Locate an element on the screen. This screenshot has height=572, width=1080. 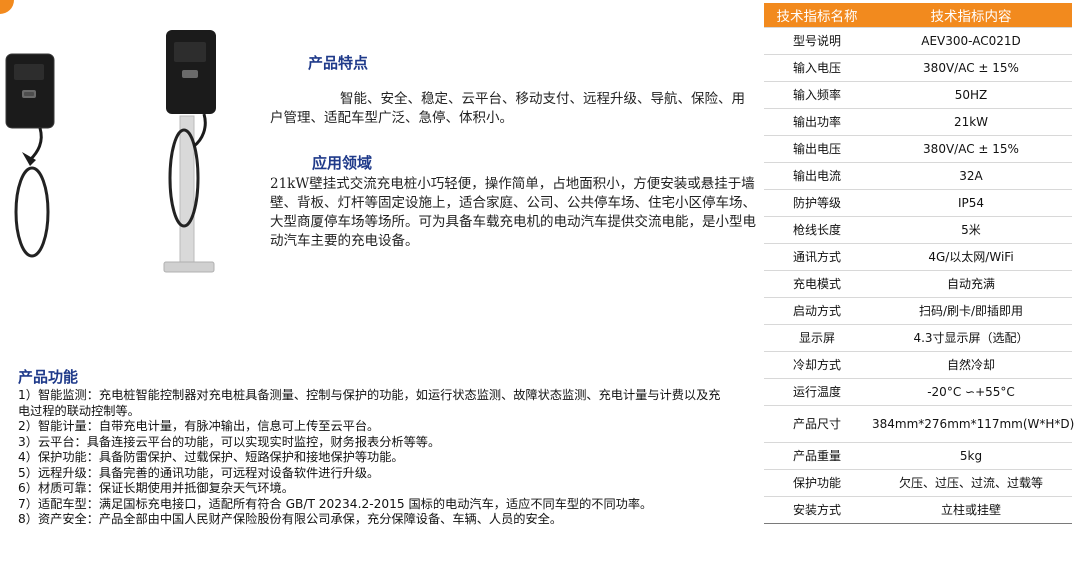
spec-name: 防护等级 is located at coordinates (817, 203).